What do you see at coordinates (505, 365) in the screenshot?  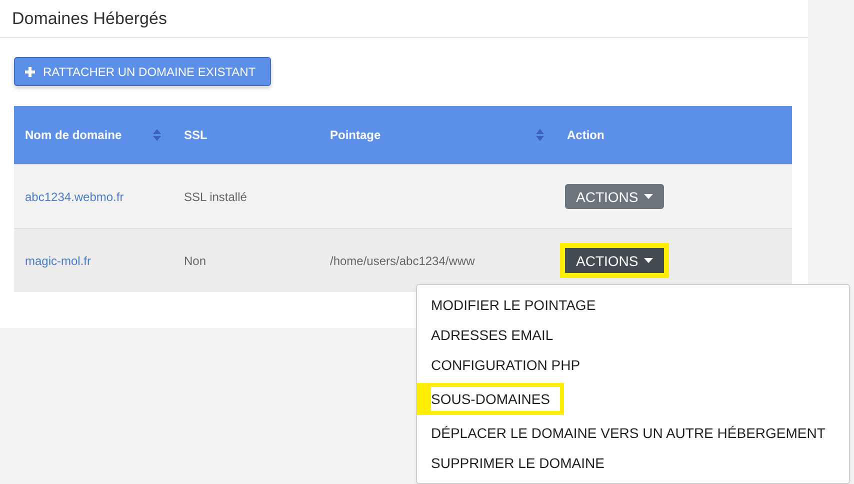 I see `menu-item: CONFIGURATION PHP` at bounding box center [505, 365].